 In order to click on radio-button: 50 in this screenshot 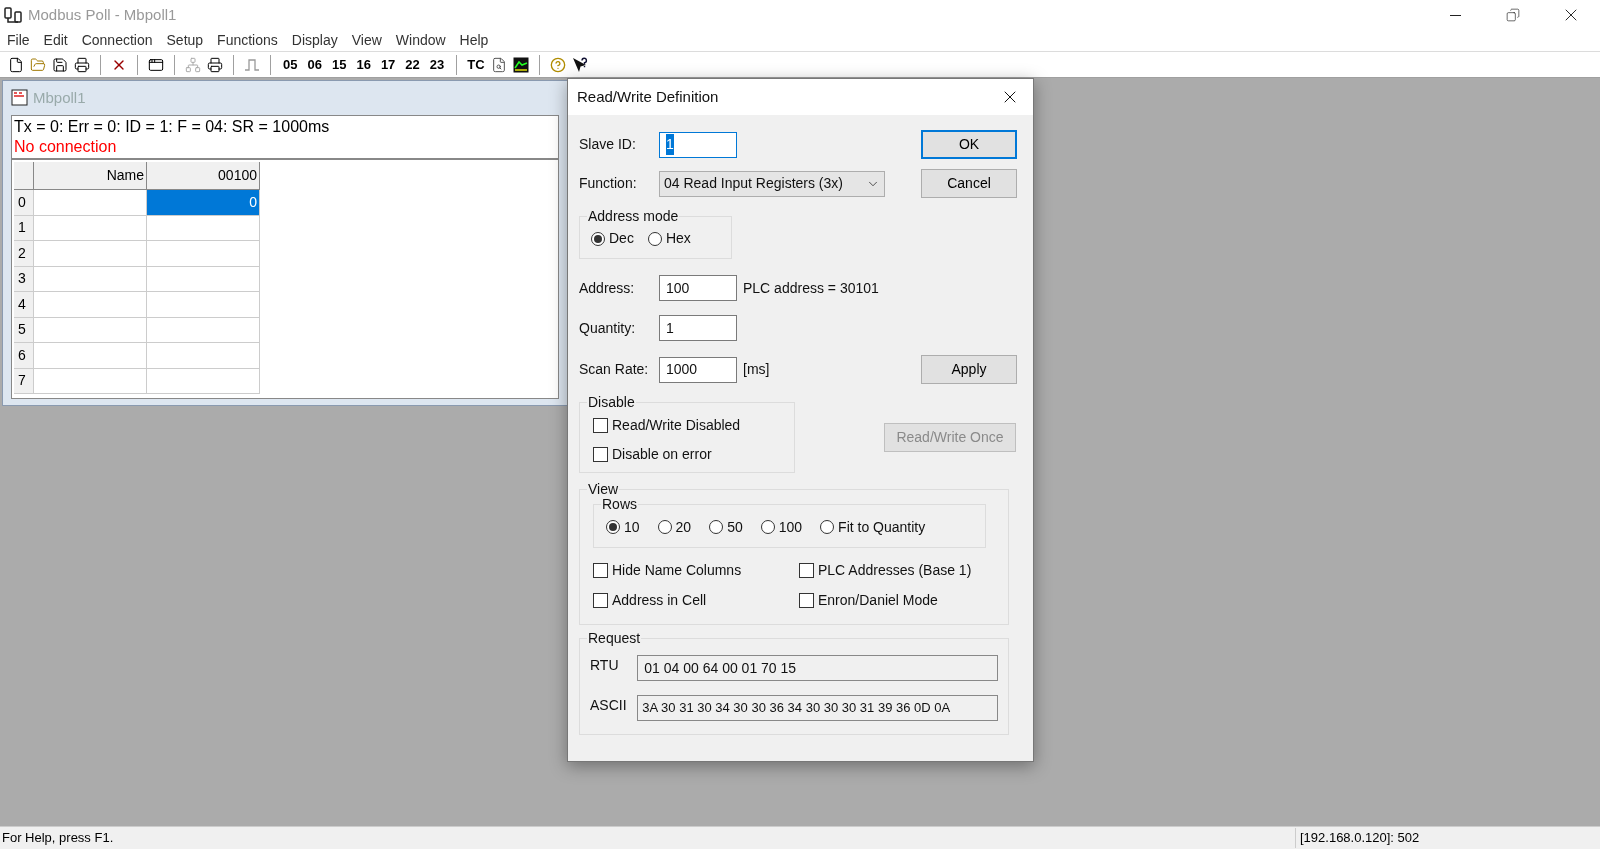, I will do `click(726, 527)`.